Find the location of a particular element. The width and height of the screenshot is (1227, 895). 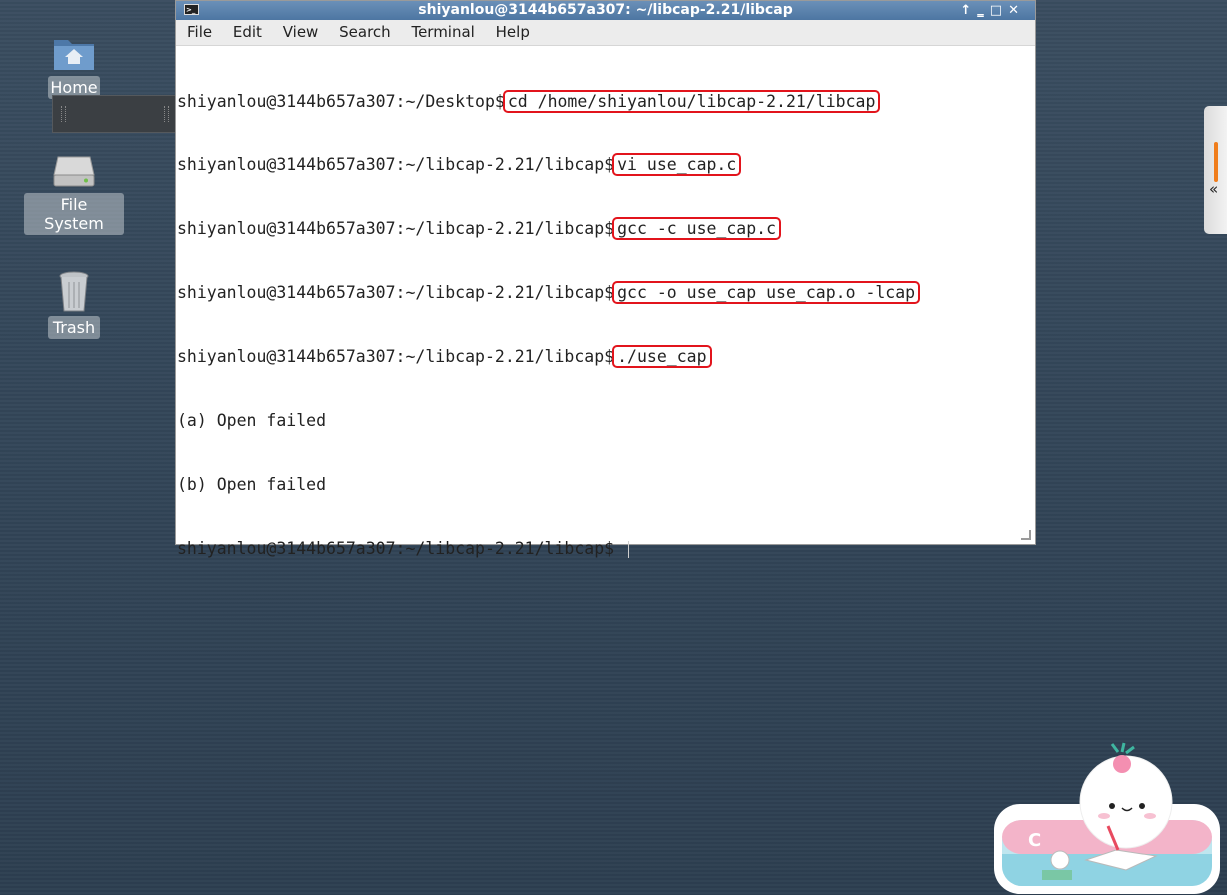

desktop-icon-file-system: File System is located at coordinates (74, 194).